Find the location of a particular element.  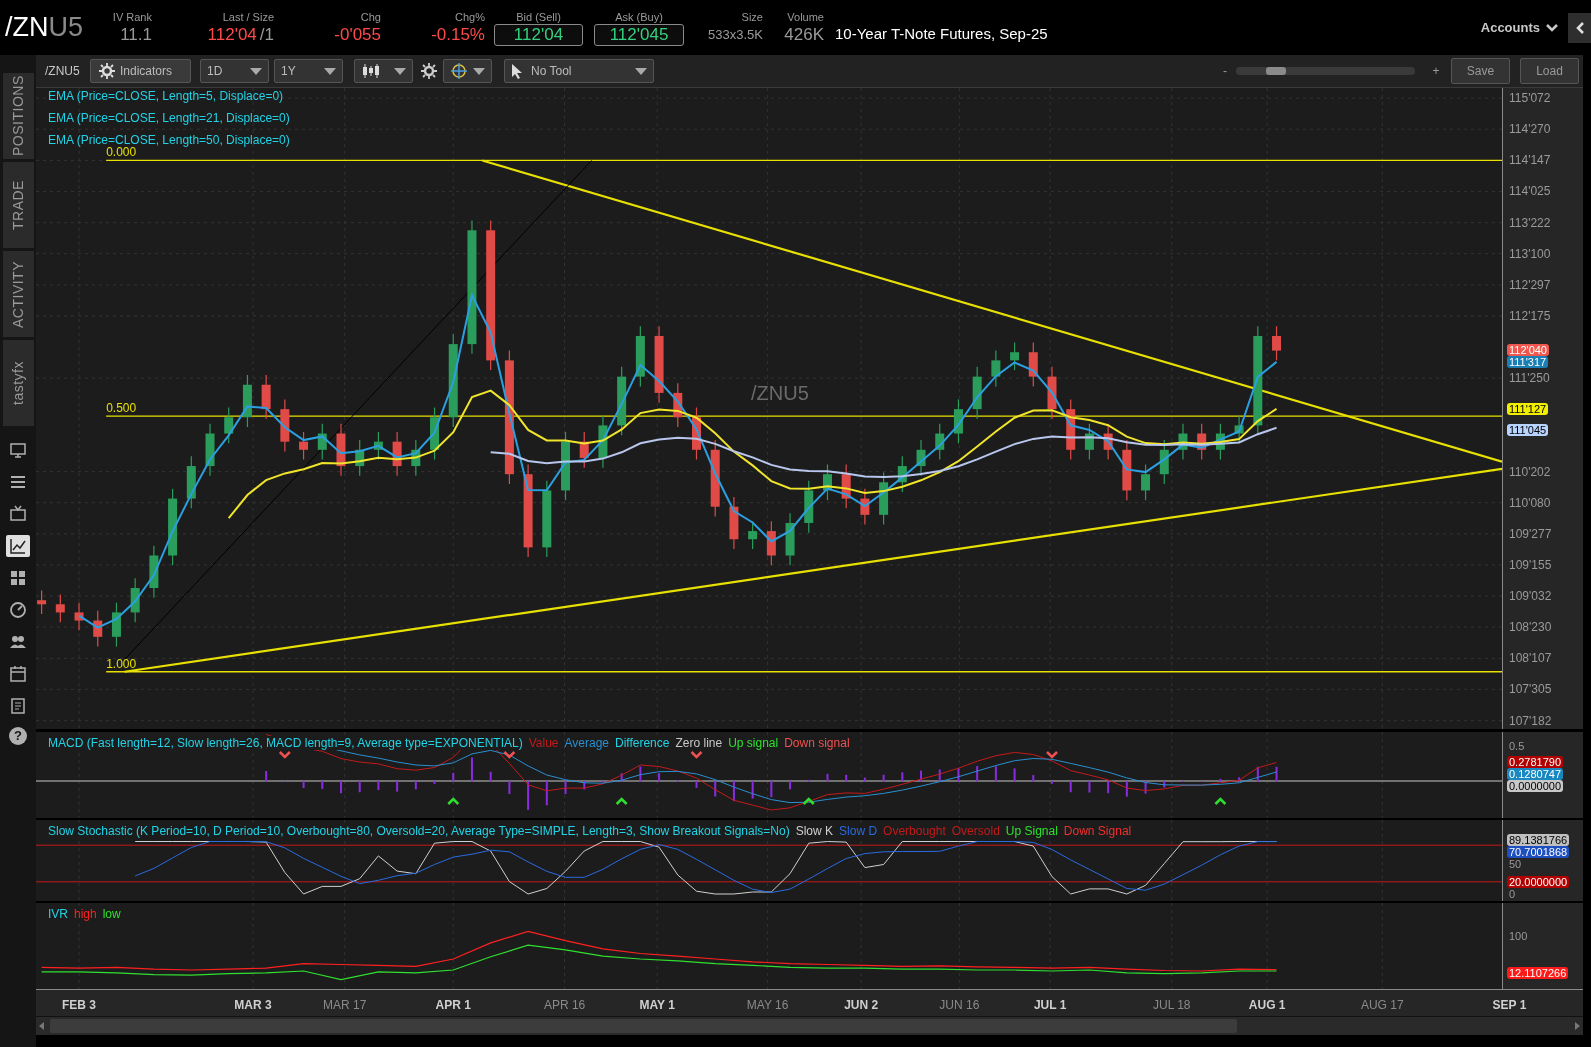

field-label: Last / Size is located at coordinates (248, 16).